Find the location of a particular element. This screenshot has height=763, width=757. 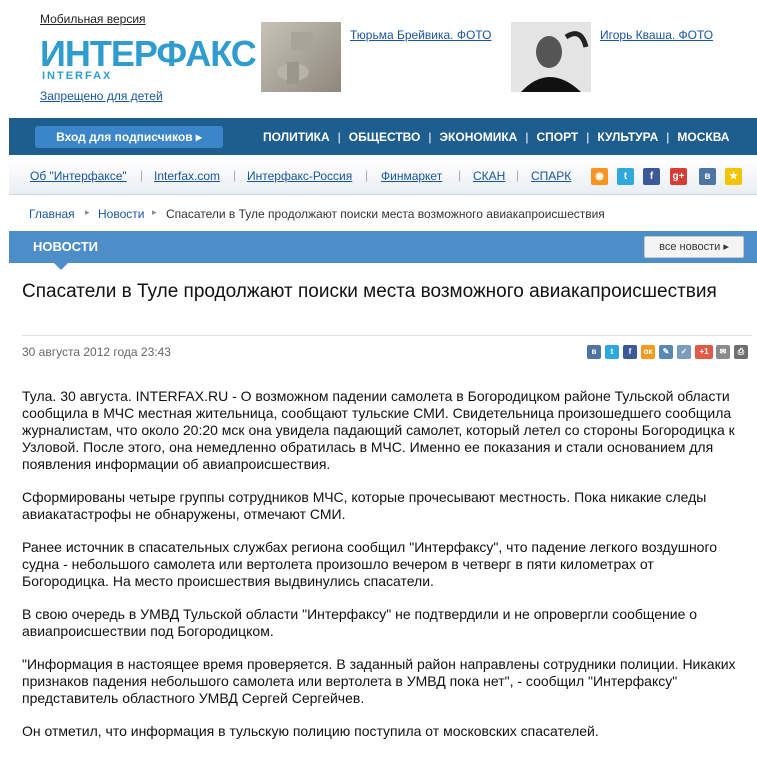

link-interfax-com: Interfax.com is located at coordinates (187, 176).